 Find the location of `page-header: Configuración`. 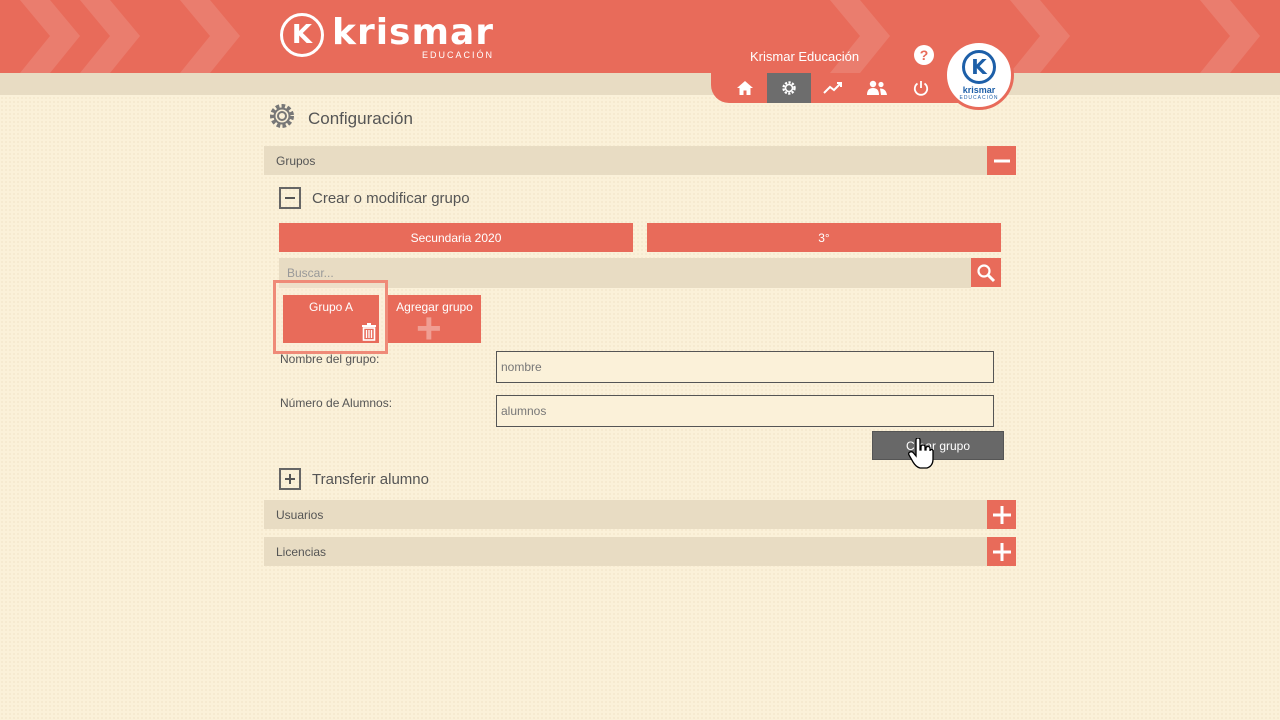

page-header: Configuración is located at coordinates (340, 116).